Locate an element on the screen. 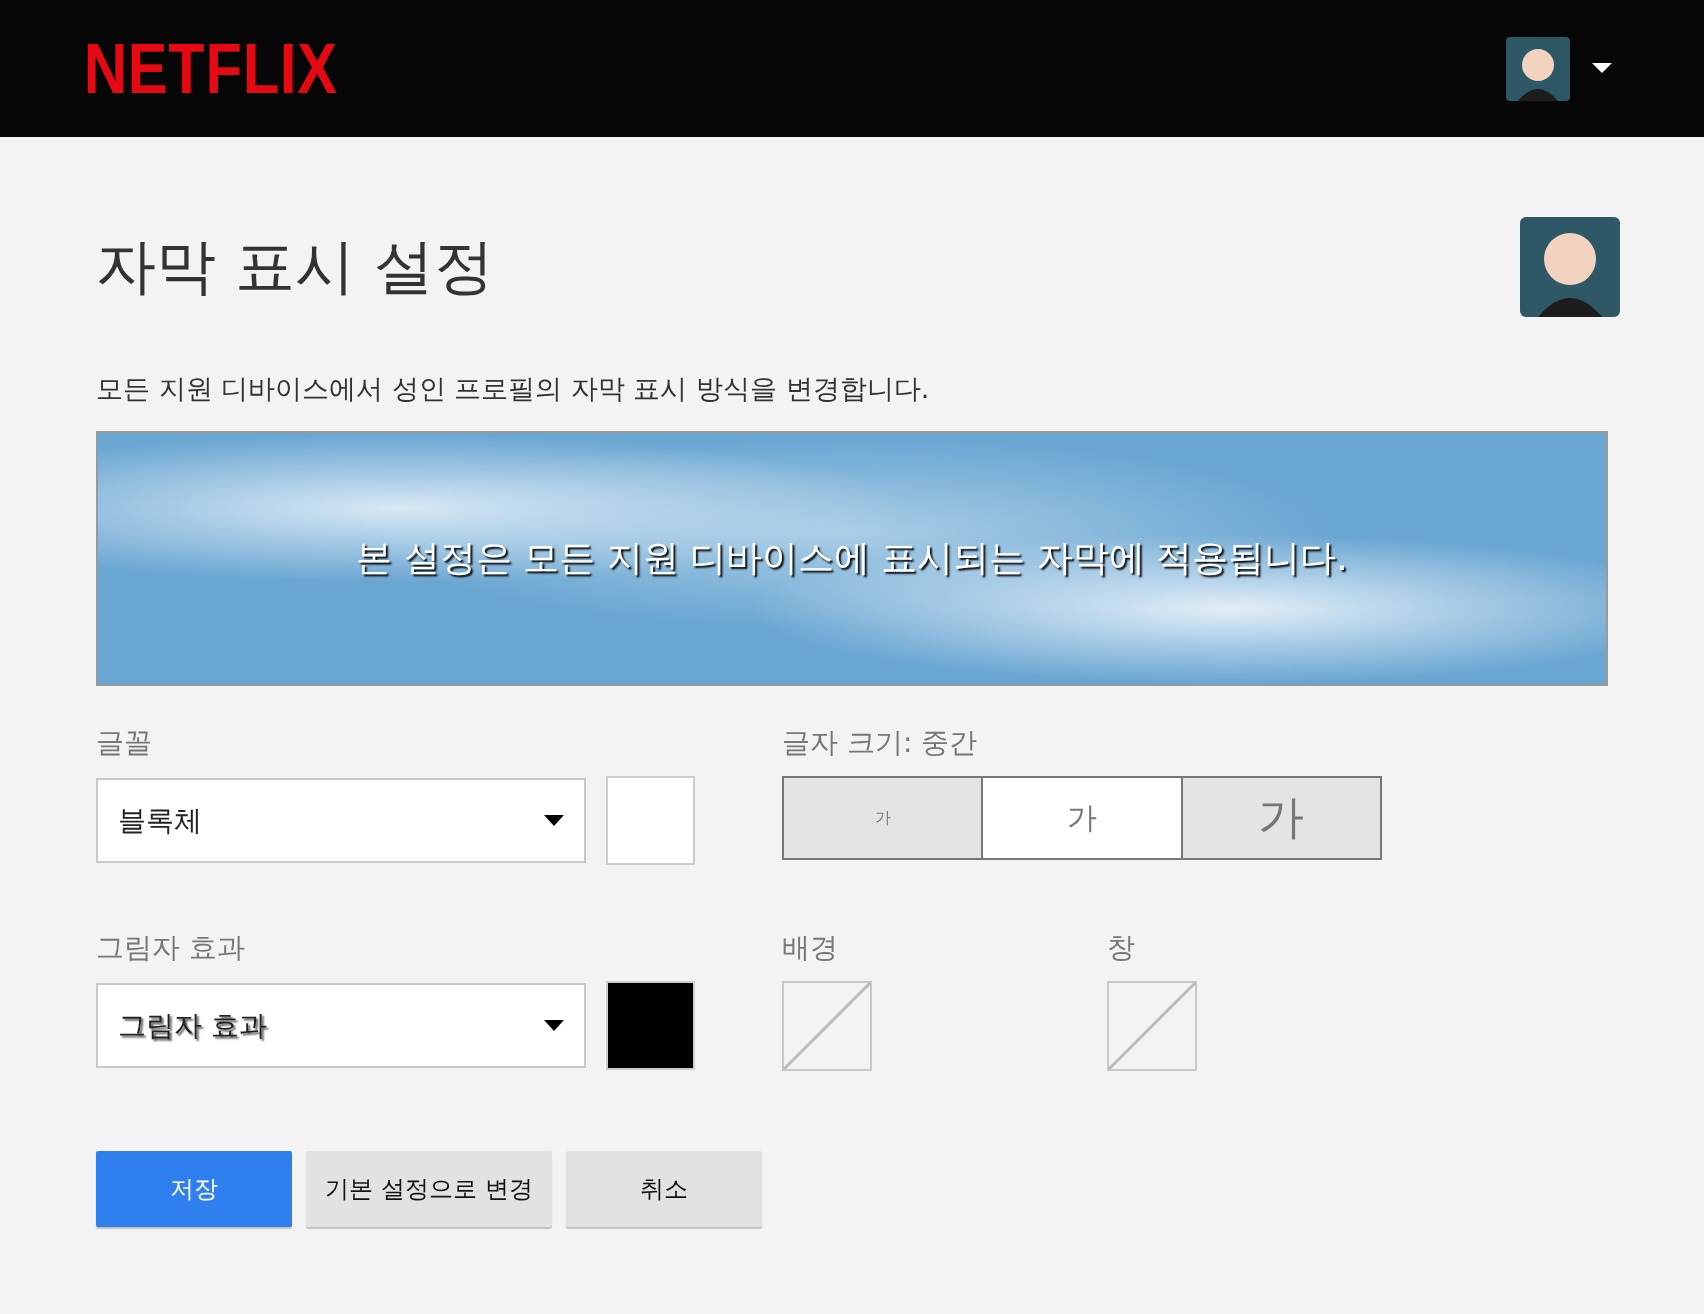 The image size is (1704, 1314). font-dropdown: 블록체 is located at coordinates (341, 820).